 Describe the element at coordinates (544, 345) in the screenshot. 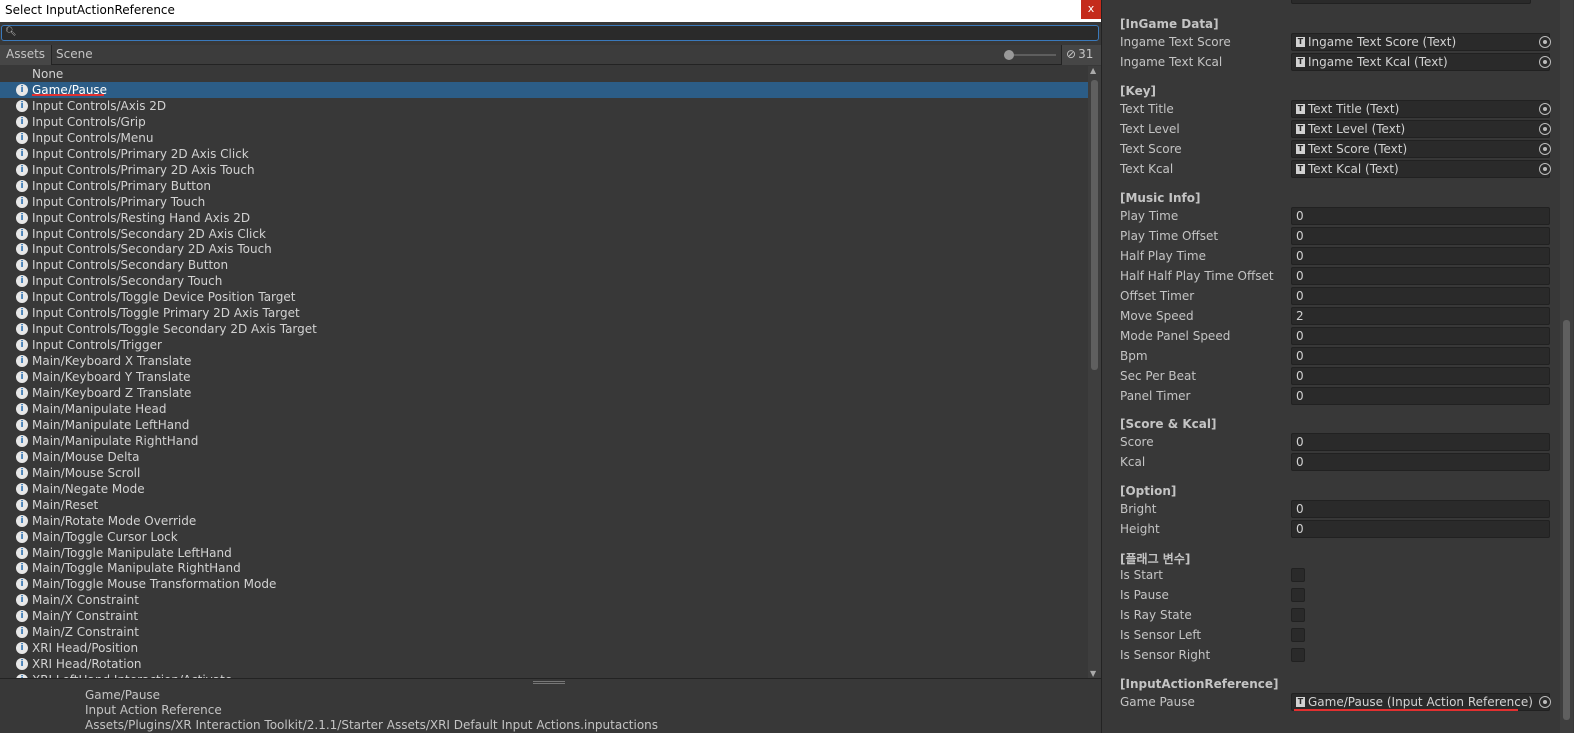

I see `list-item: ⅰ Input Controls/Trigger` at that location.